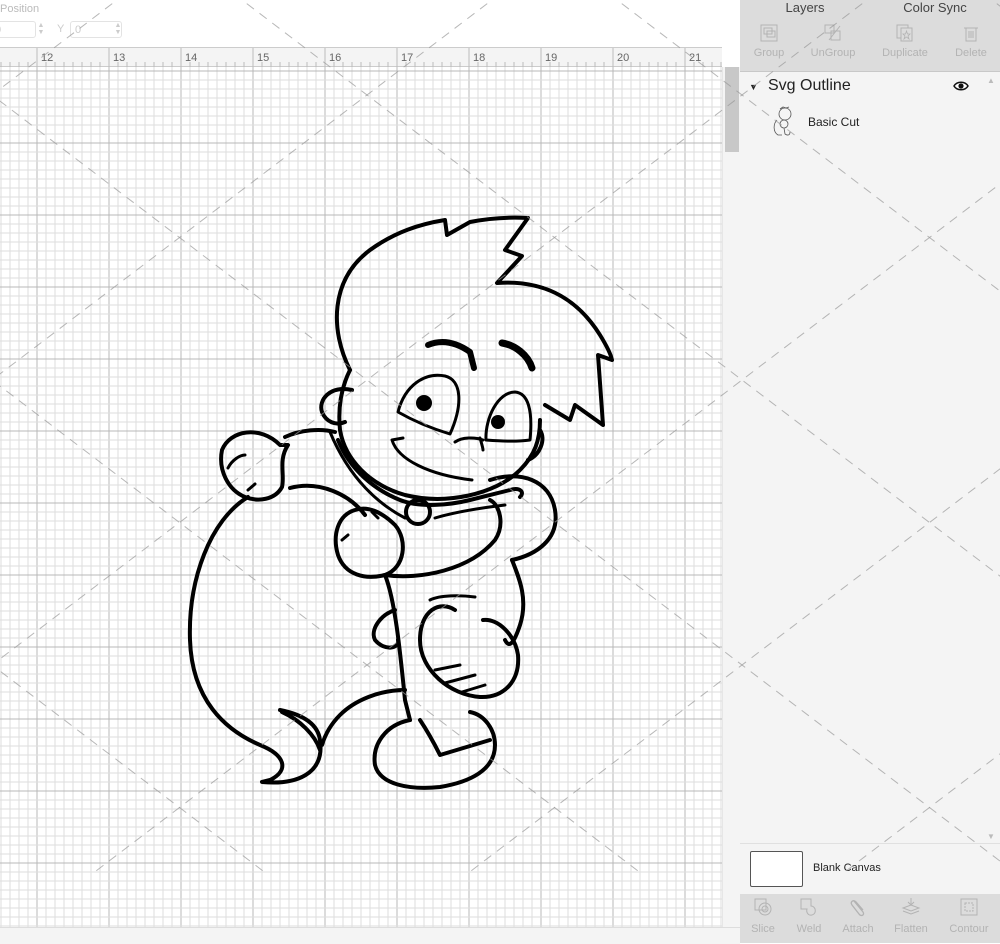  Describe the element at coordinates (469, 652) in the screenshot. I see `raised-knee` at that location.